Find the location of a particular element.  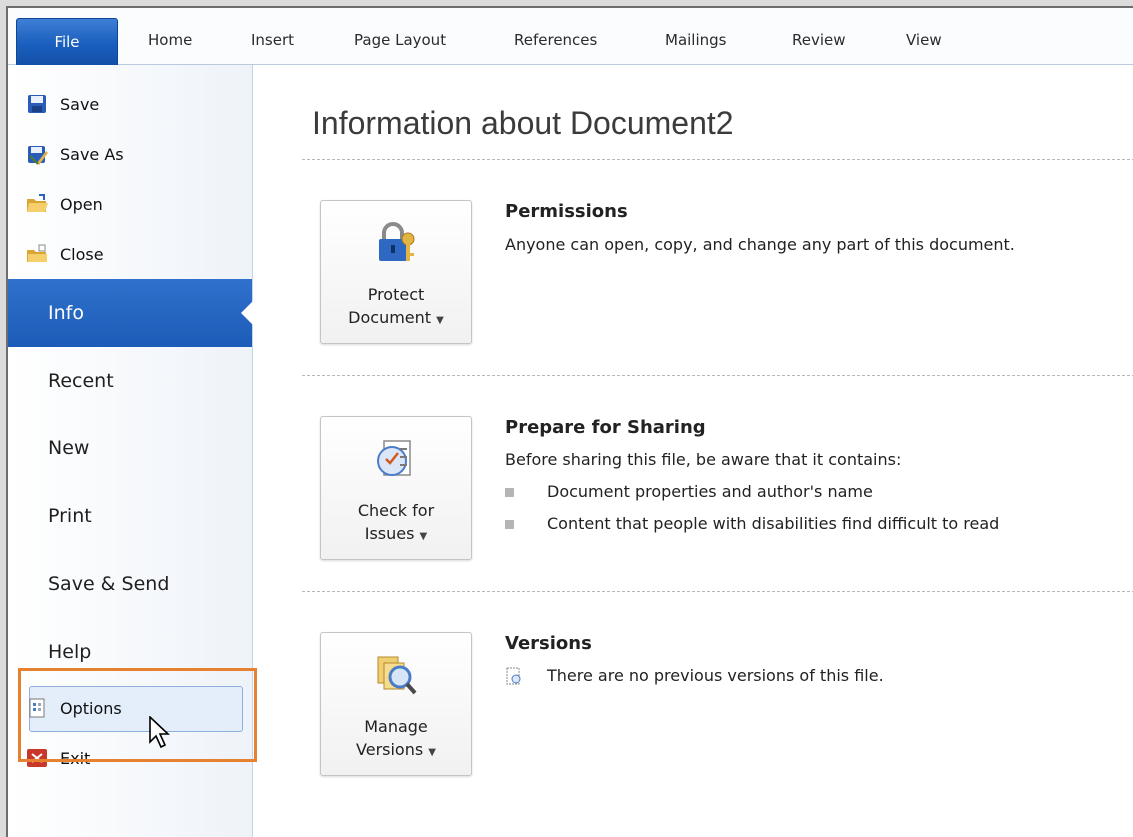

open-command: Open is located at coordinates (64, 204).